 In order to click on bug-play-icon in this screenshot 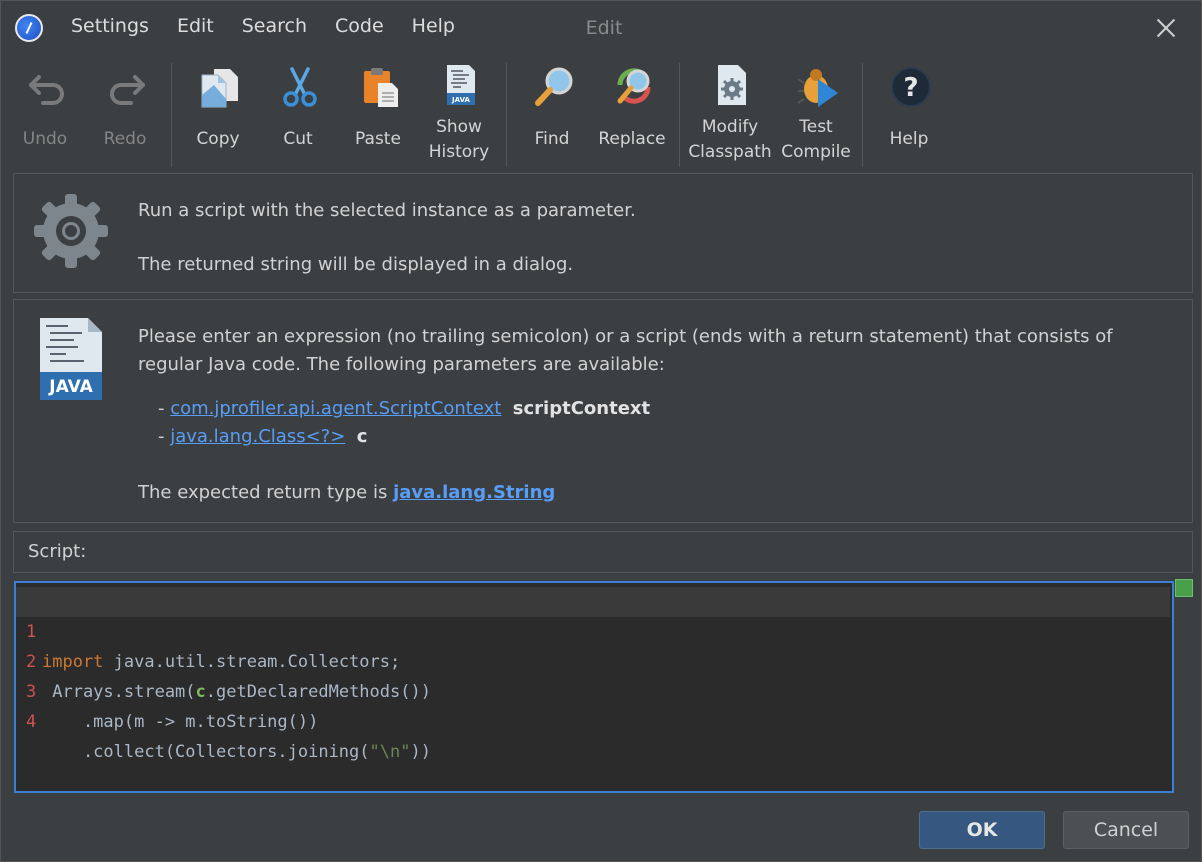, I will do `click(817, 88)`.